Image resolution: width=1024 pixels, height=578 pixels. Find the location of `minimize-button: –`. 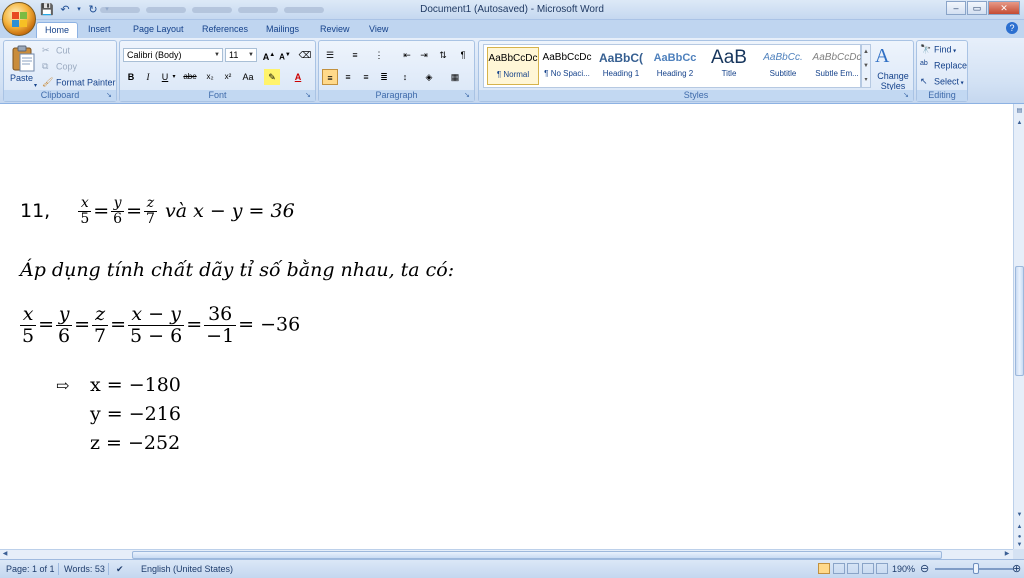

minimize-button: – is located at coordinates (956, 8).